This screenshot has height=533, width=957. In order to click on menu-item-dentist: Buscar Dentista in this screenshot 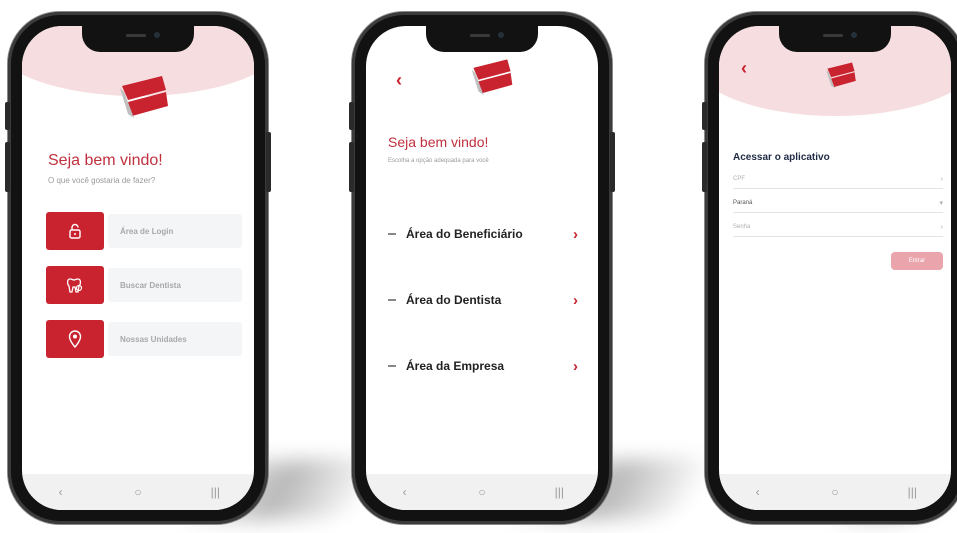, I will do `click(144, 285)`.